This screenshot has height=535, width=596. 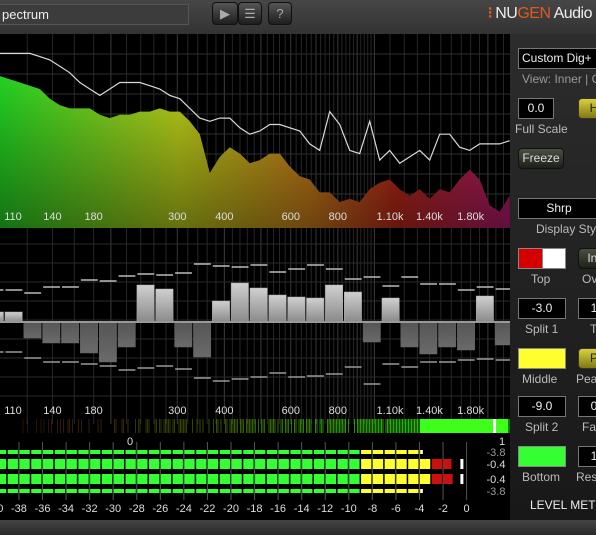 I want to click on meter-scale-label: -14, so click(x=302, y=509).